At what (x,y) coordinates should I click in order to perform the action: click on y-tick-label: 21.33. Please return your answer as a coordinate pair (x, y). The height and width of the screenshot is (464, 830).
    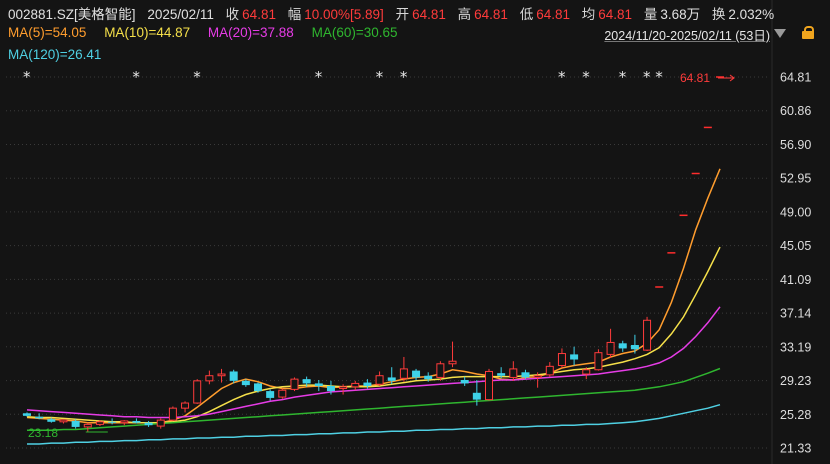
    Looking at the image, I should click on (795, 449).